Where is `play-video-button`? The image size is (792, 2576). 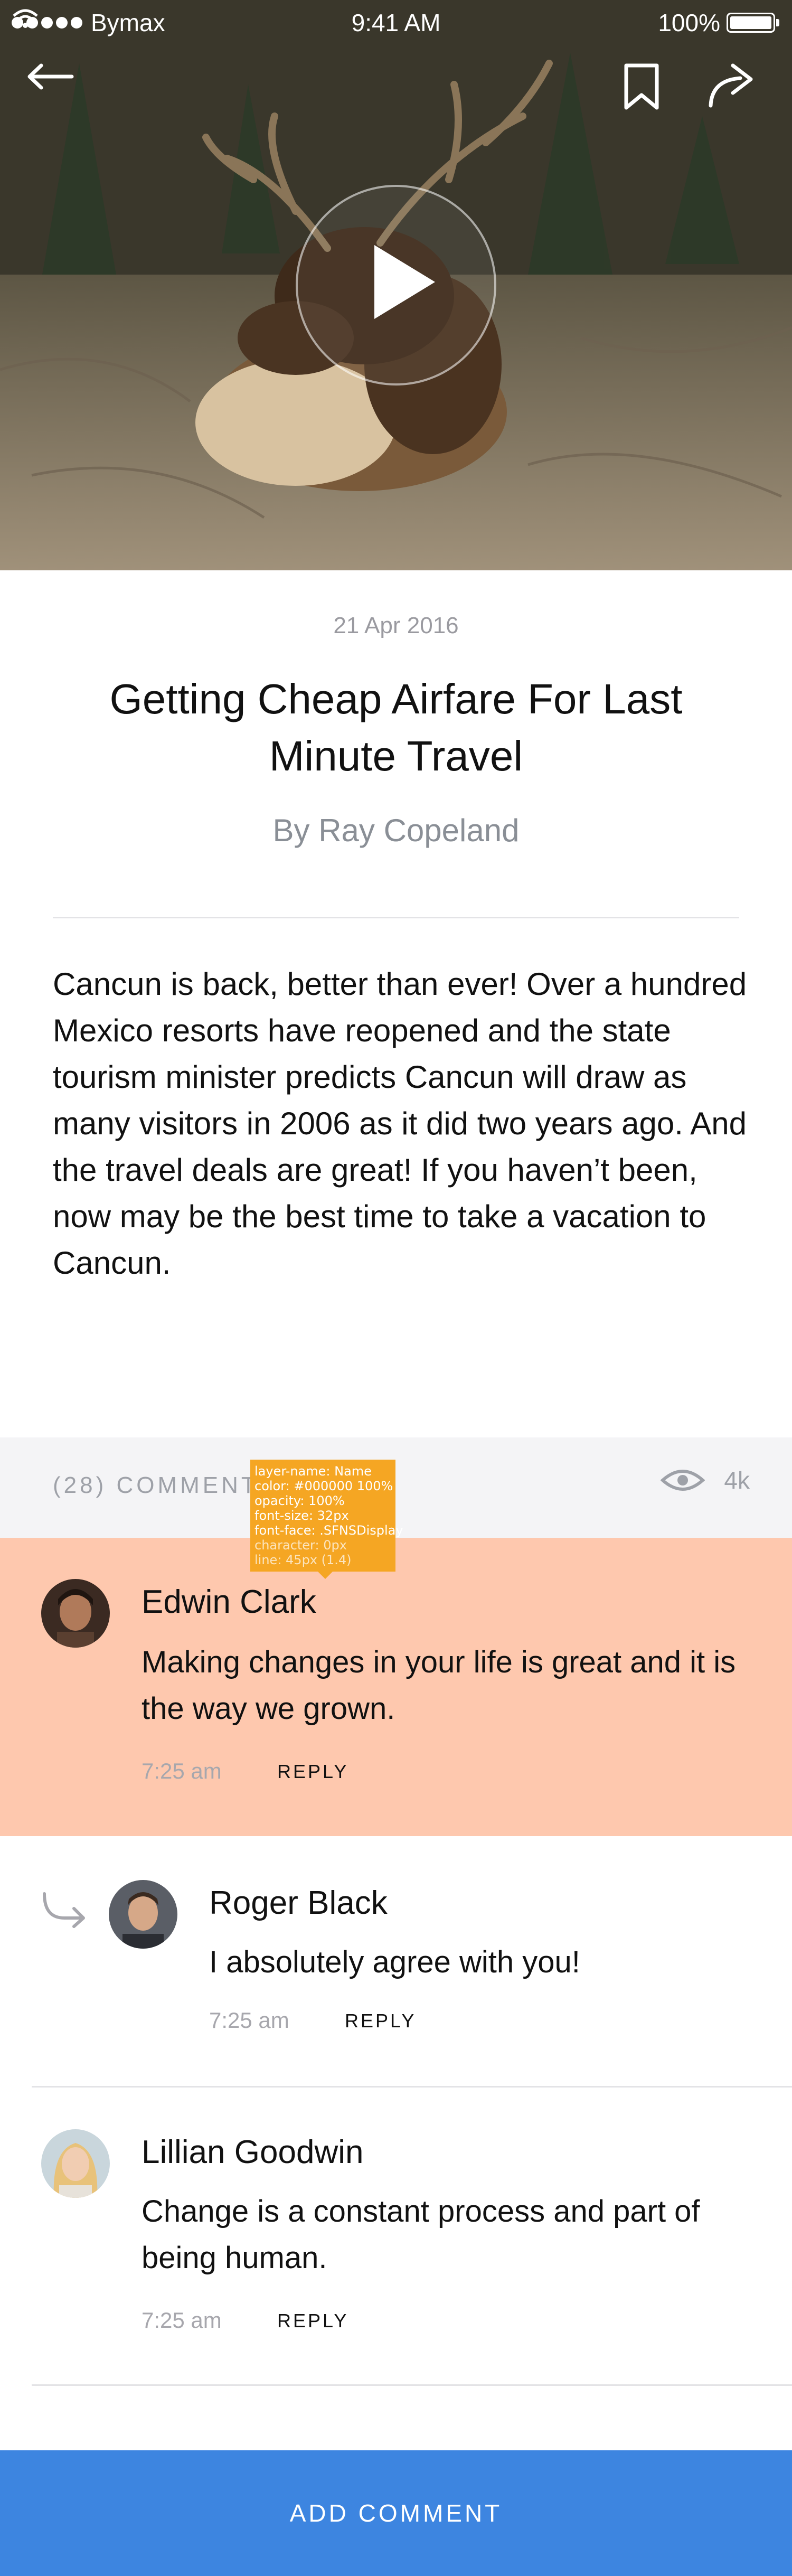
play-video-button is located at coordinates (396, 285).